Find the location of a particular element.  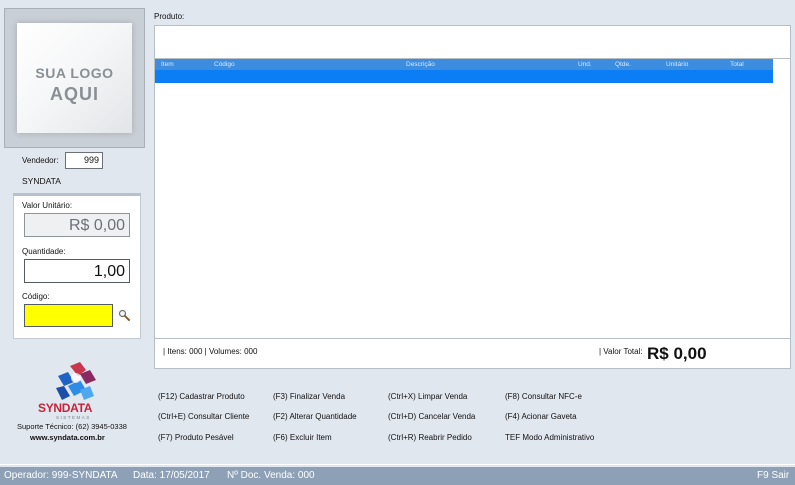

total-value: R$ 0,00 is located at coordinates (677, 353).